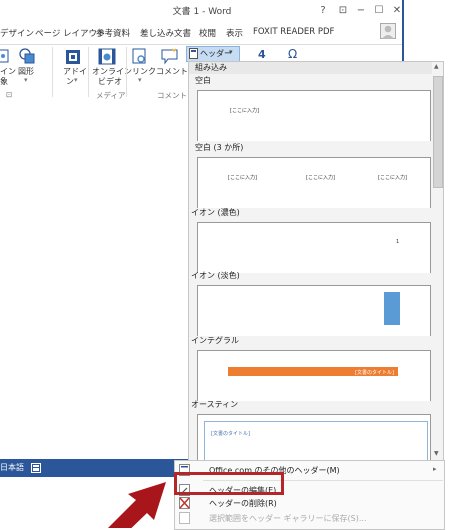  What do you see at coordinates (219, 147) in the screenshot?
I see `template-label: 空白 (3 か所)` at bounding box center [219, 147].